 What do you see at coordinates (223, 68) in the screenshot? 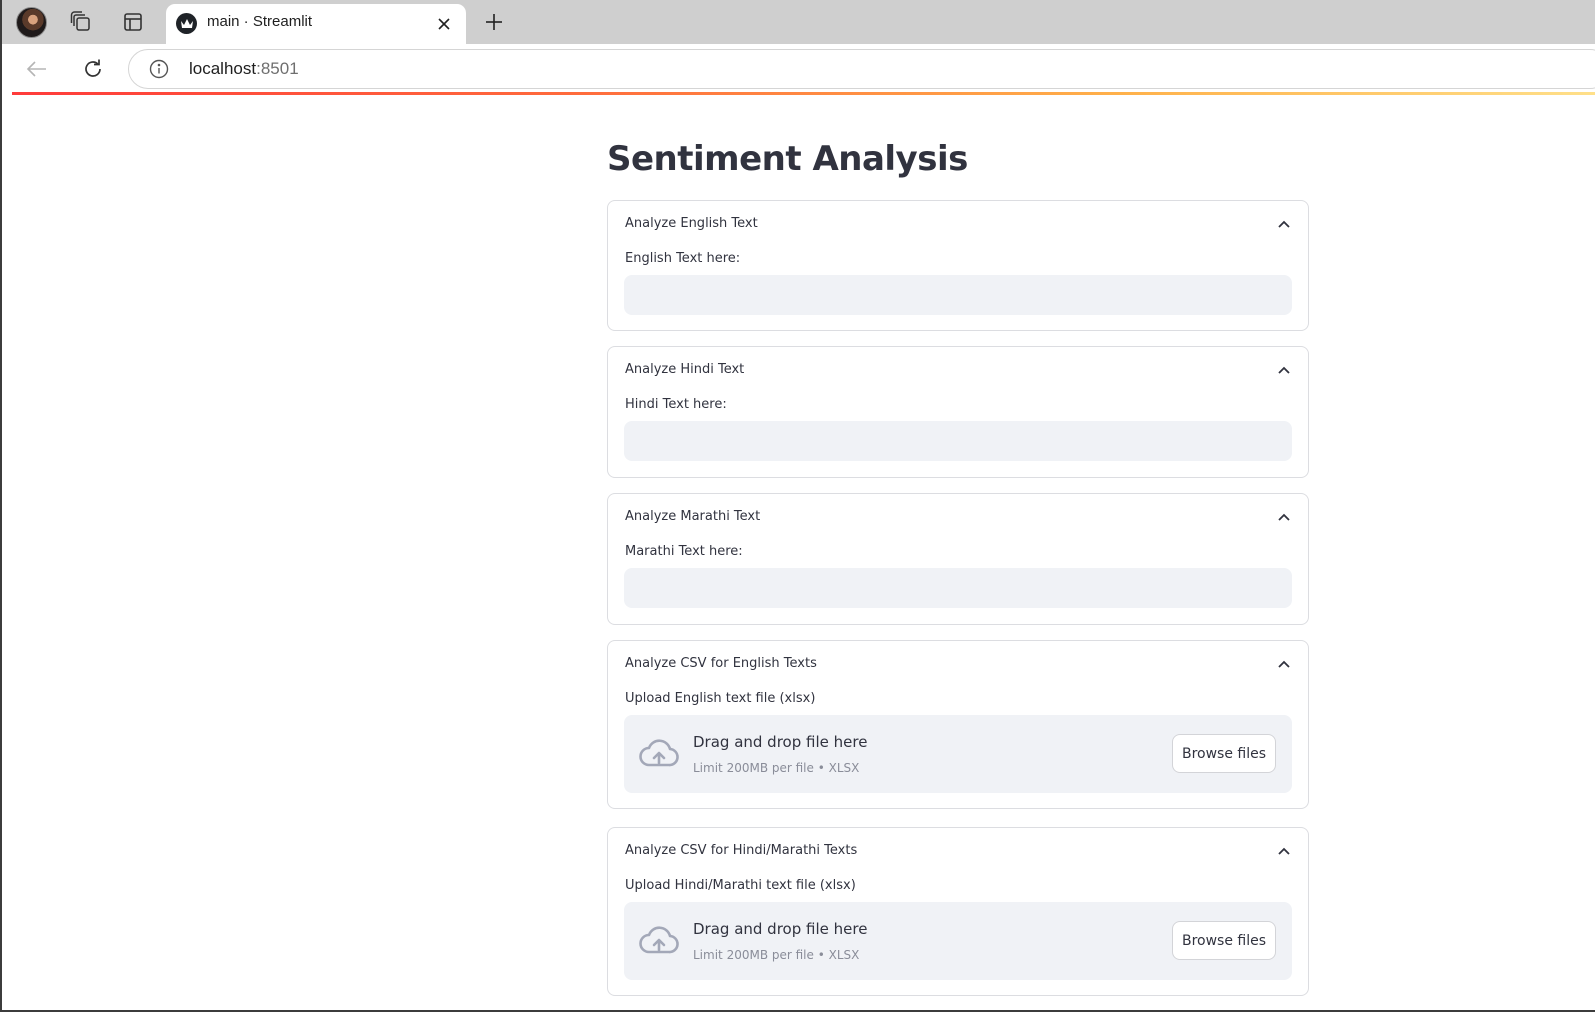
I see `url-host: localhost` at bounding box center [223, 68].